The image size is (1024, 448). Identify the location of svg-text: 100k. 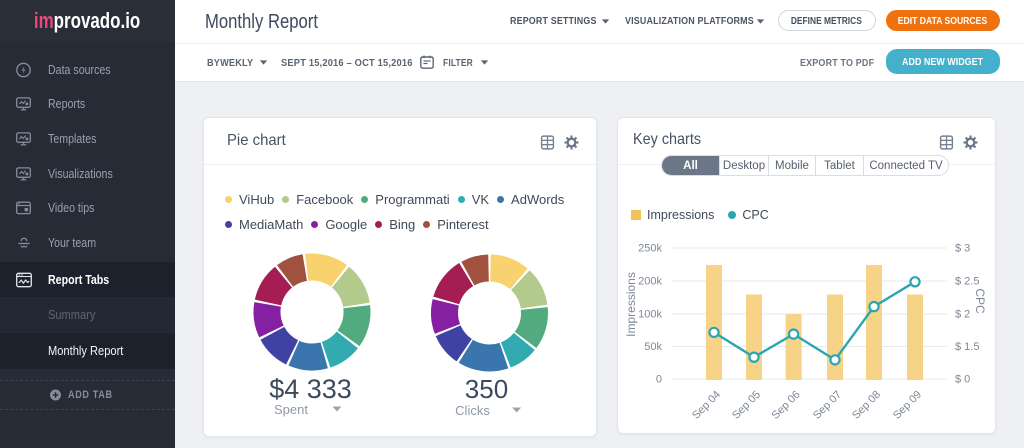
(650, 315).